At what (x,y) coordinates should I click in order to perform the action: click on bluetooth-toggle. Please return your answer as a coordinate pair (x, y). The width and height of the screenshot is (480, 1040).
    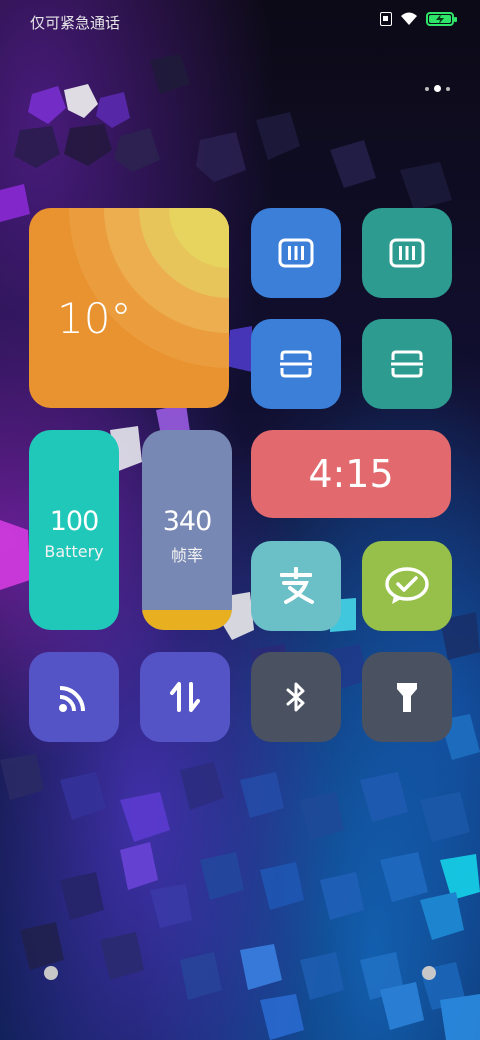
    Looking at the image, I should click on (296, 697).